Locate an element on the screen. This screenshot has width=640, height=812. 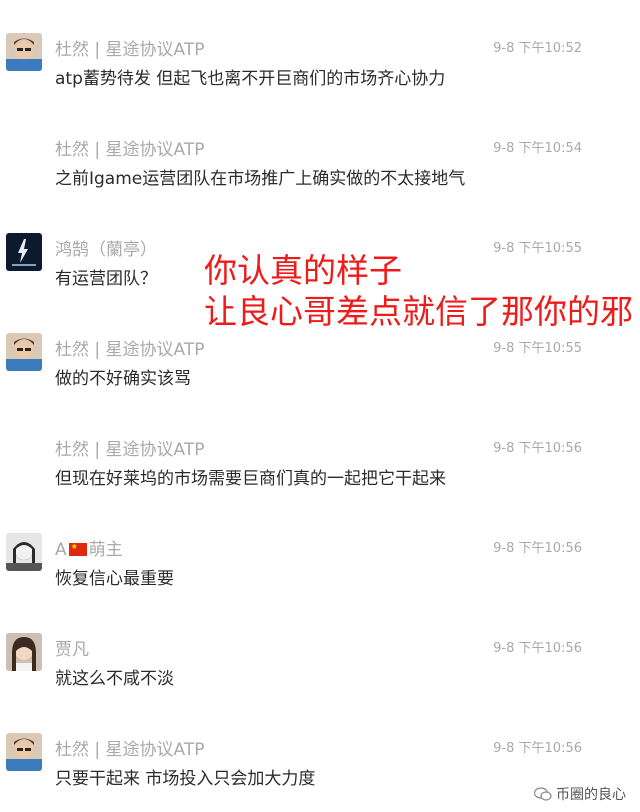
china-flag-icon is located at coordinates (77, 549).